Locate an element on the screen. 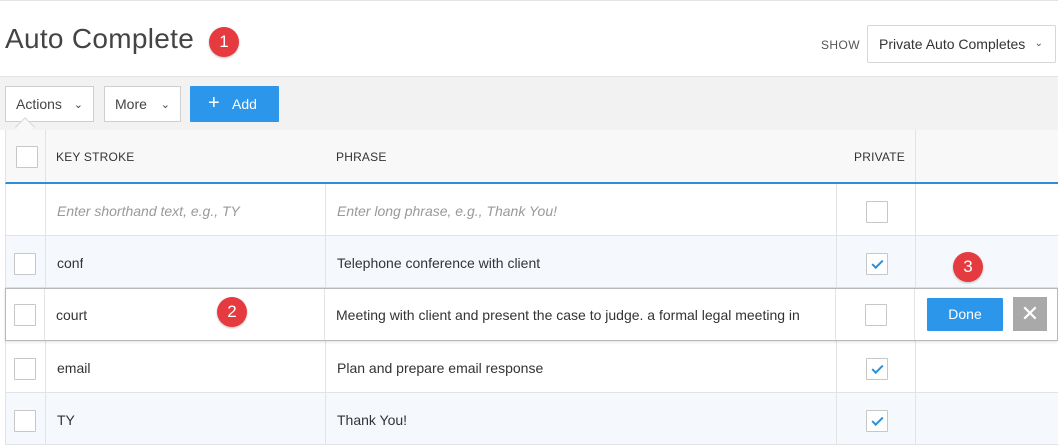  annotation-badge-2: 2 is located at coordinates (232, 312).